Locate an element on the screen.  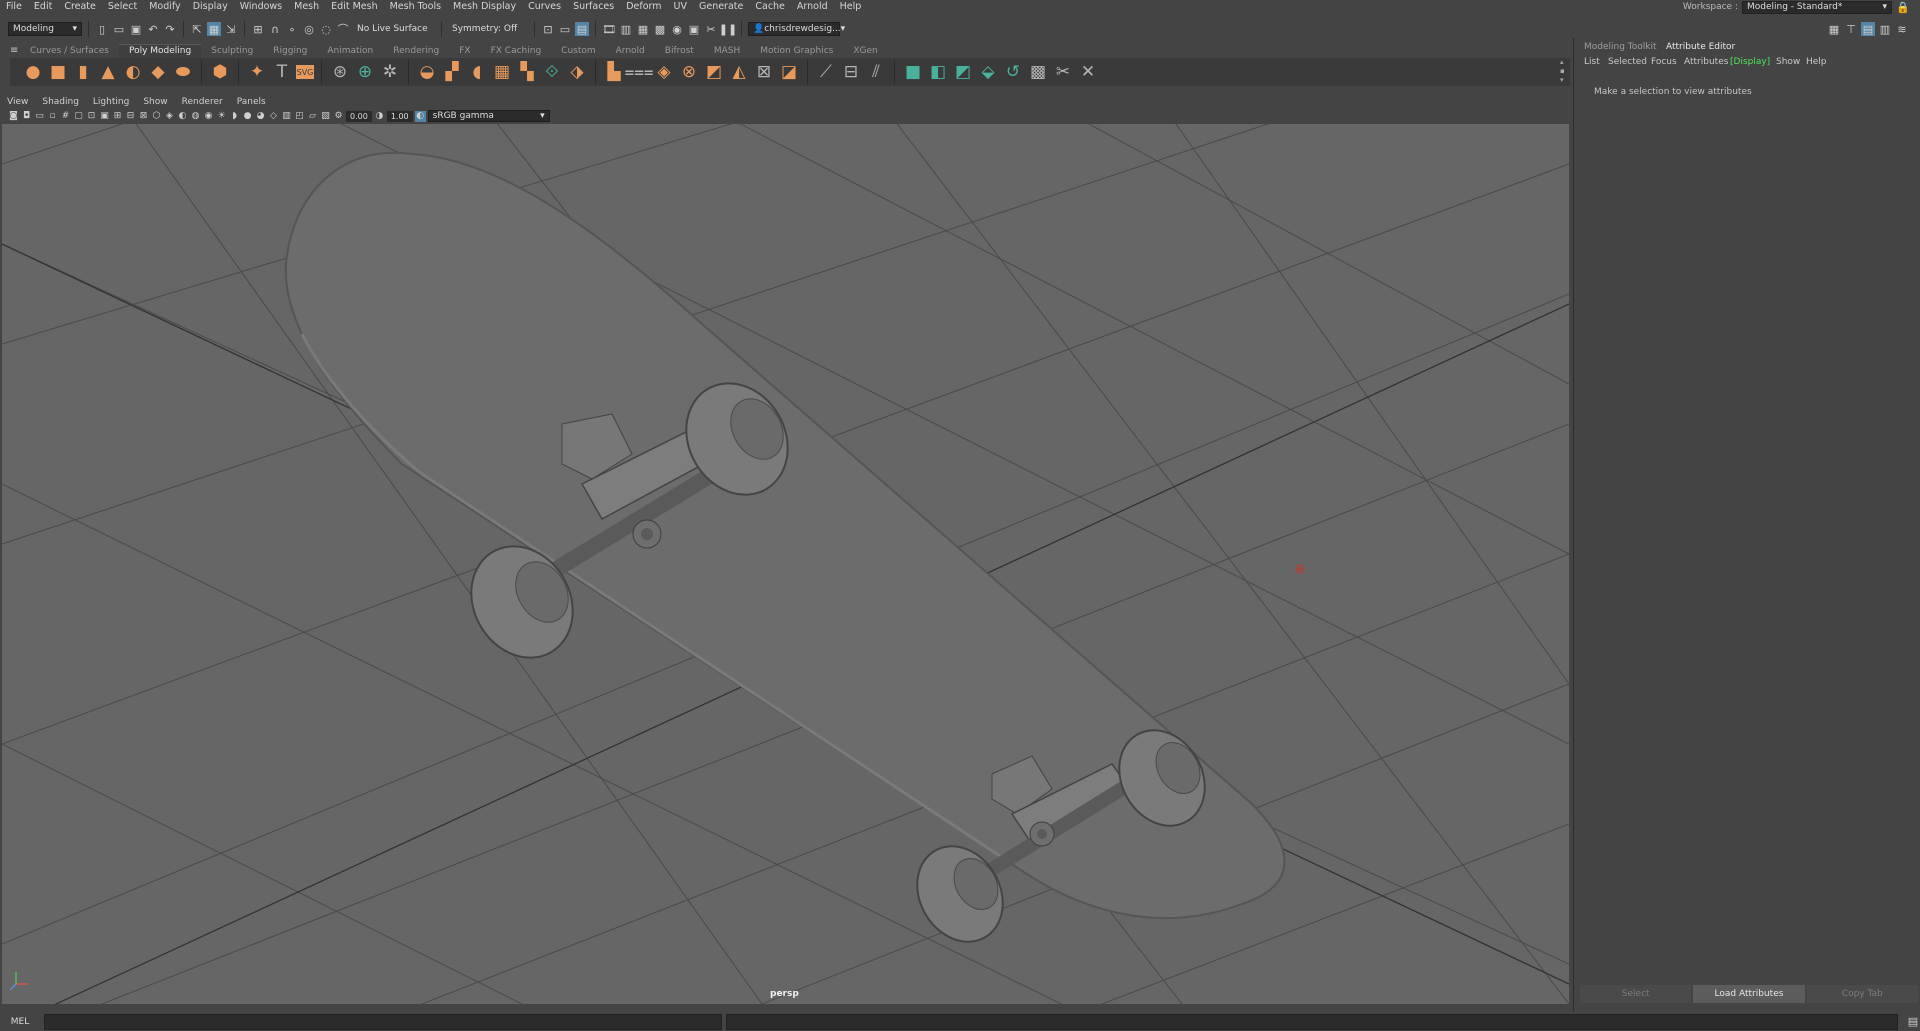
menu-uv: UV is located at coordinates (680, 6).